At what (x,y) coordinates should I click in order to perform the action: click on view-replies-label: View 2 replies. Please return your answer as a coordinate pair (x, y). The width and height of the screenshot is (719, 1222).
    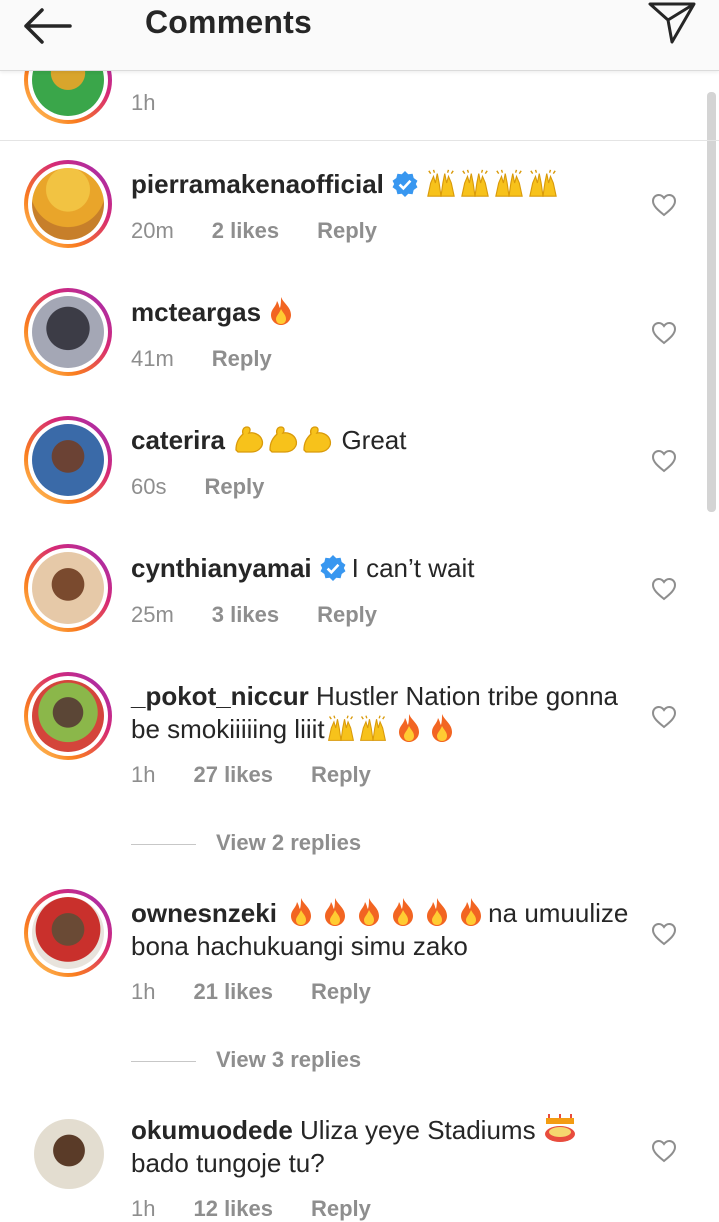
    Looking at the image, I should click on (289, 842).